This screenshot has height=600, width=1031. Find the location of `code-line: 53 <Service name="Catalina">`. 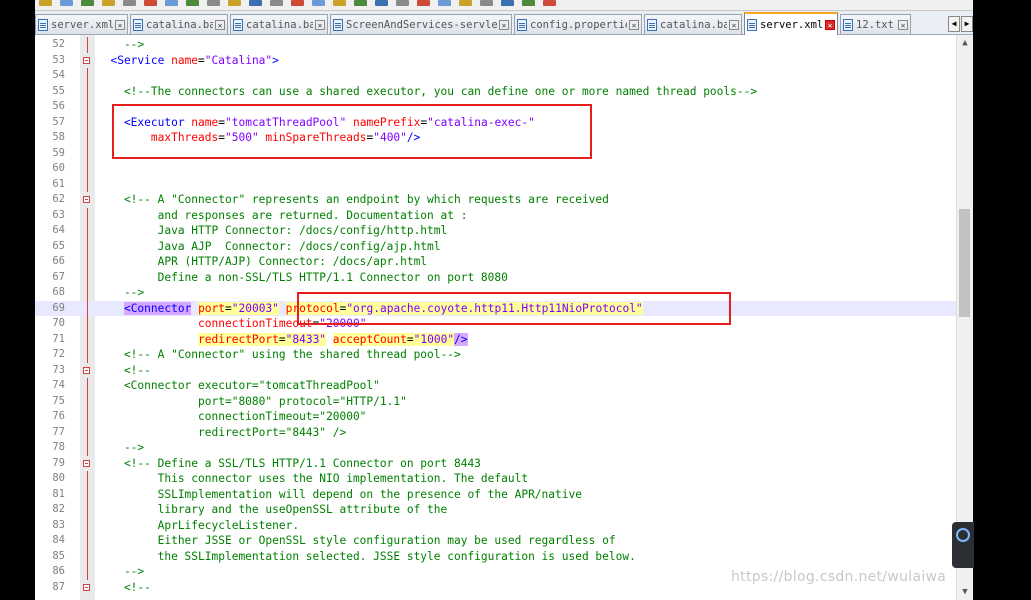

code-line: 53 <Service name="Catalina"> is located at coordinates (496, 61).